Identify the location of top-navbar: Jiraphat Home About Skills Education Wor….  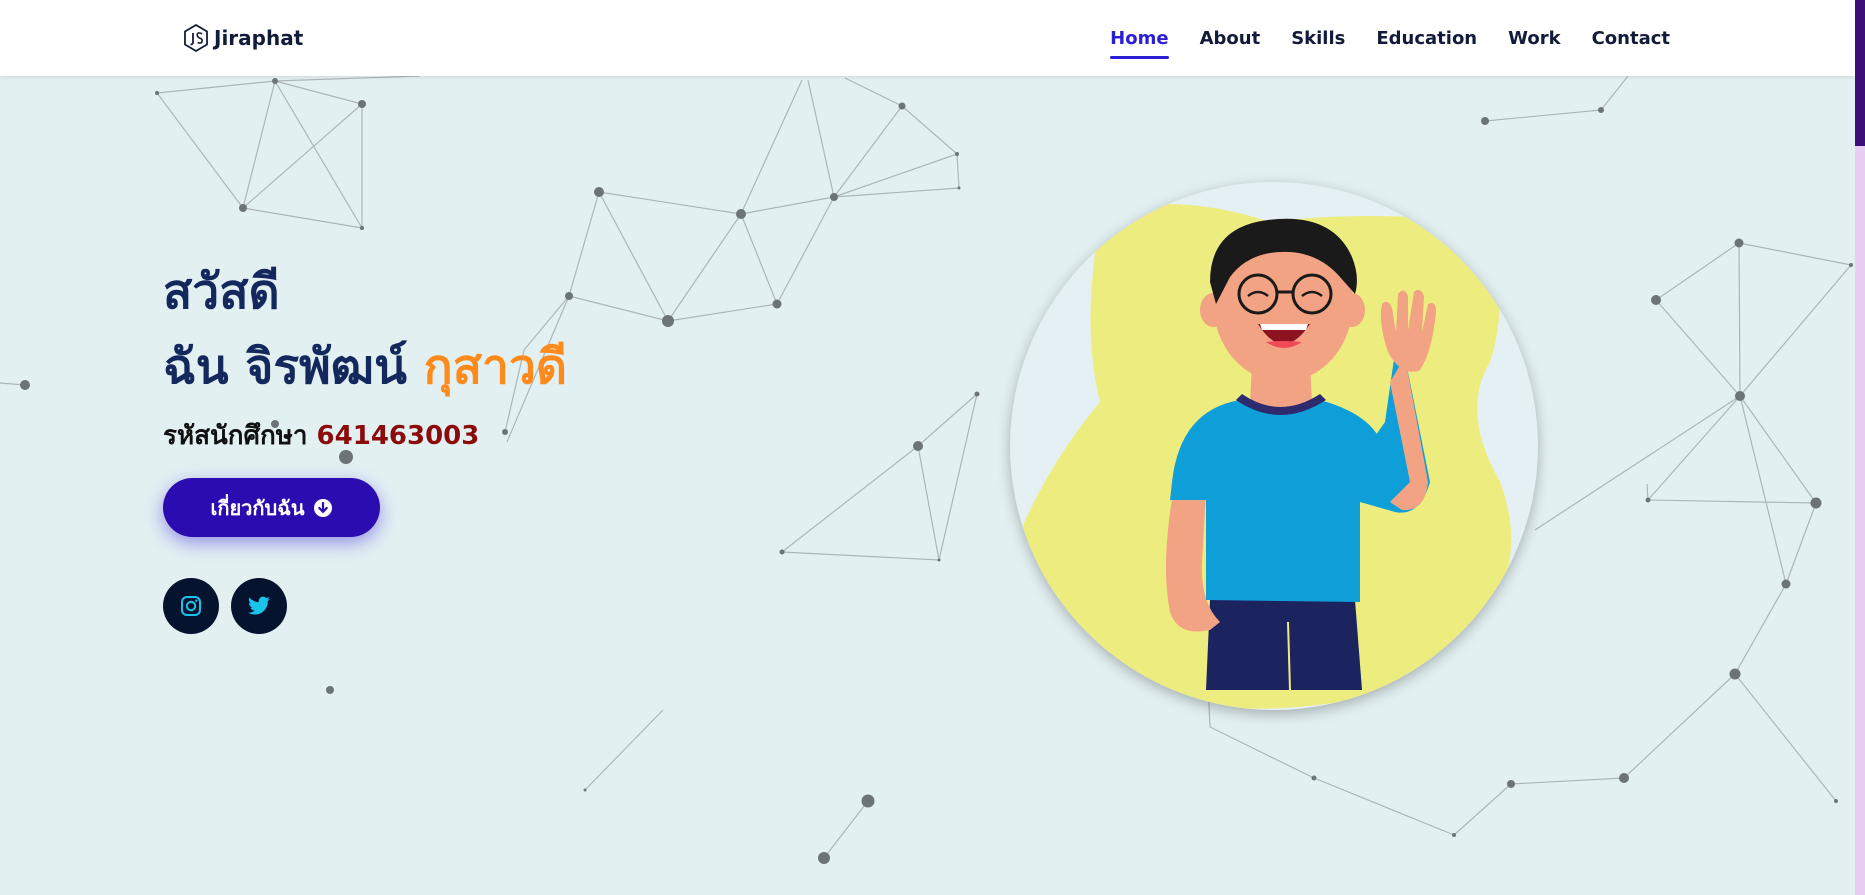
(927, 38).